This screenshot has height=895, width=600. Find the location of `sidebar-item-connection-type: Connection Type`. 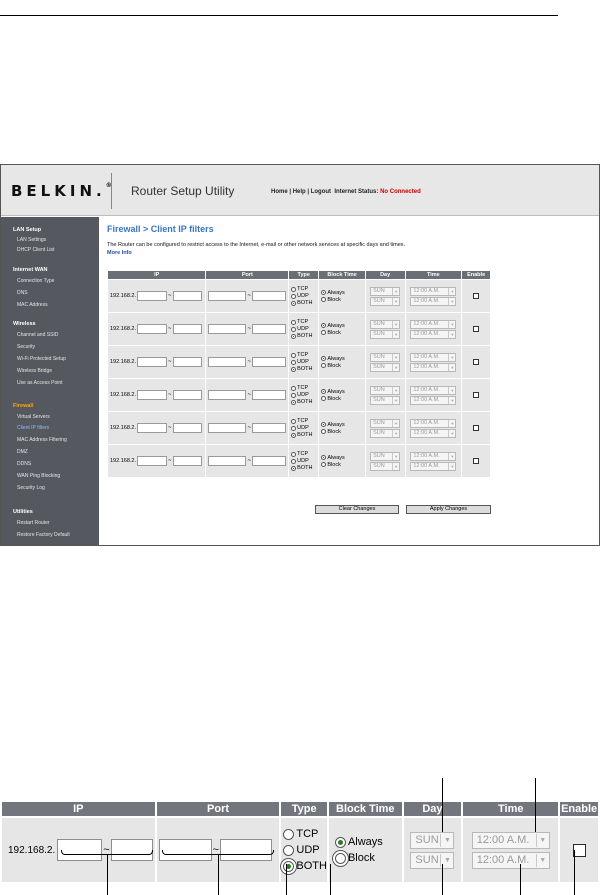

sidebar-item-connection-type: Connection Type is located at coordinates (35, 281).